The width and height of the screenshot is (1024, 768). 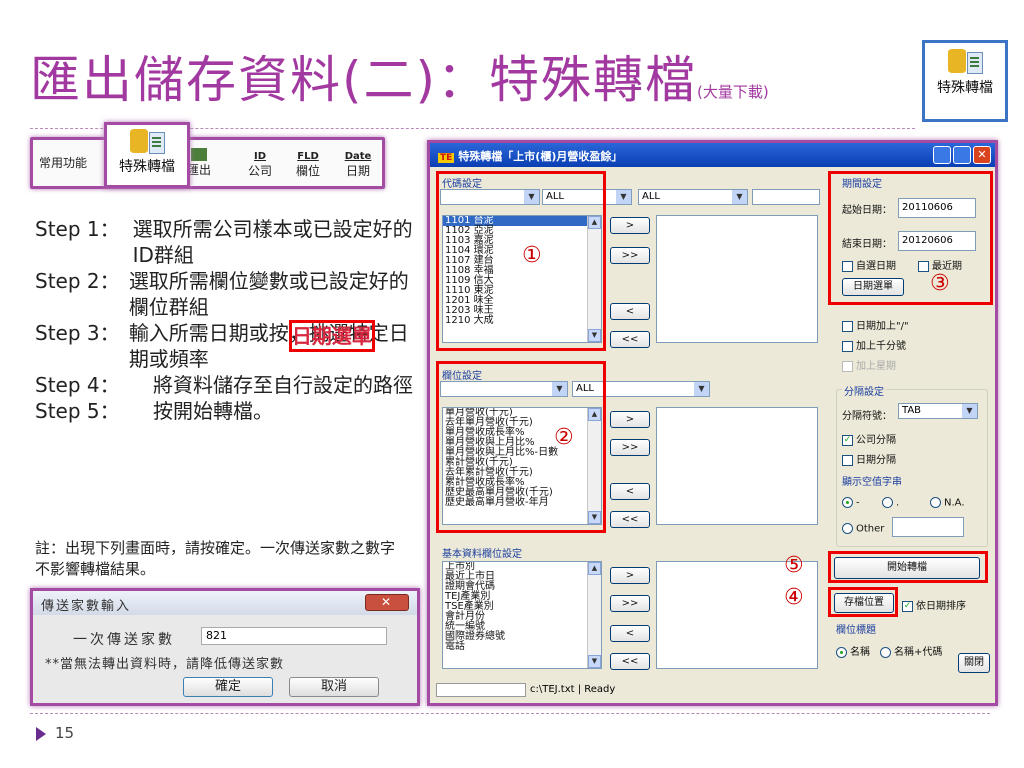 I want to click on export-button: 匯出, so click(x=199, y=162).